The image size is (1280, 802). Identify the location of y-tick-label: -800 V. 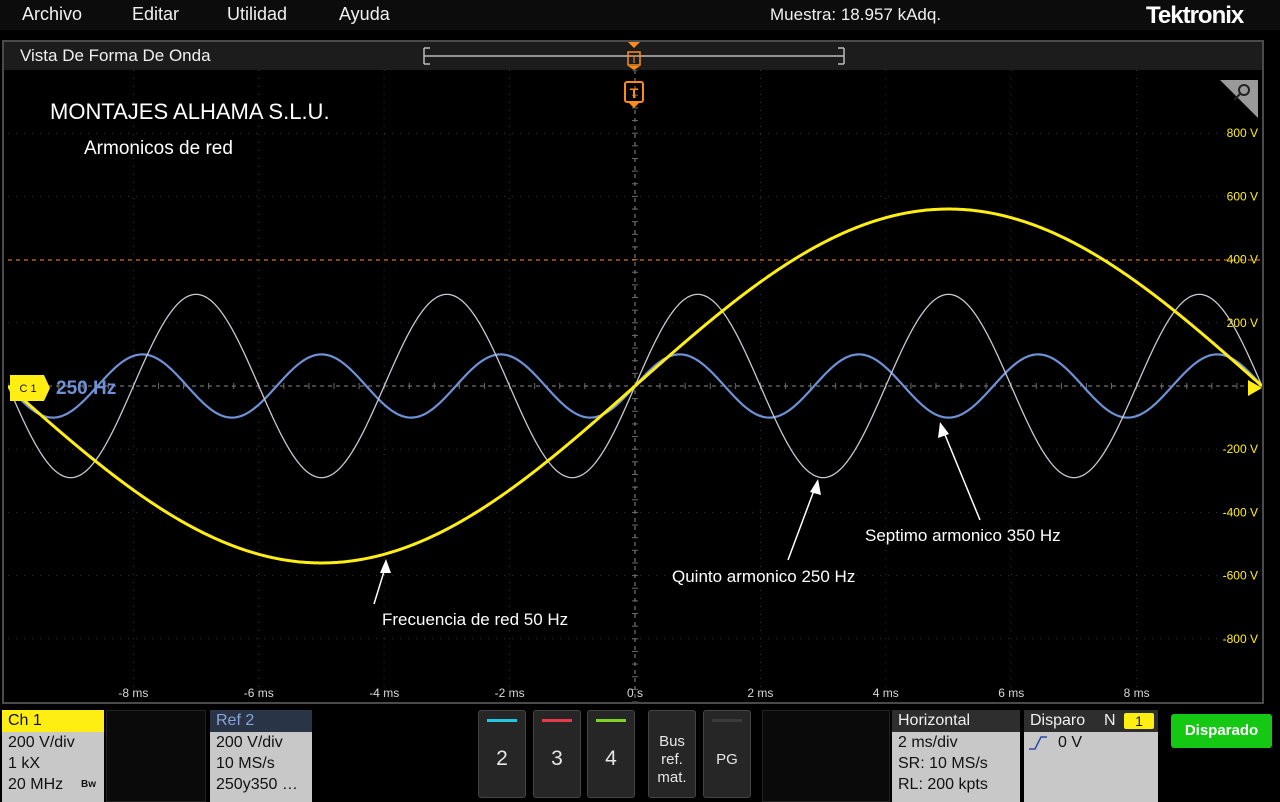
(1240, 639).